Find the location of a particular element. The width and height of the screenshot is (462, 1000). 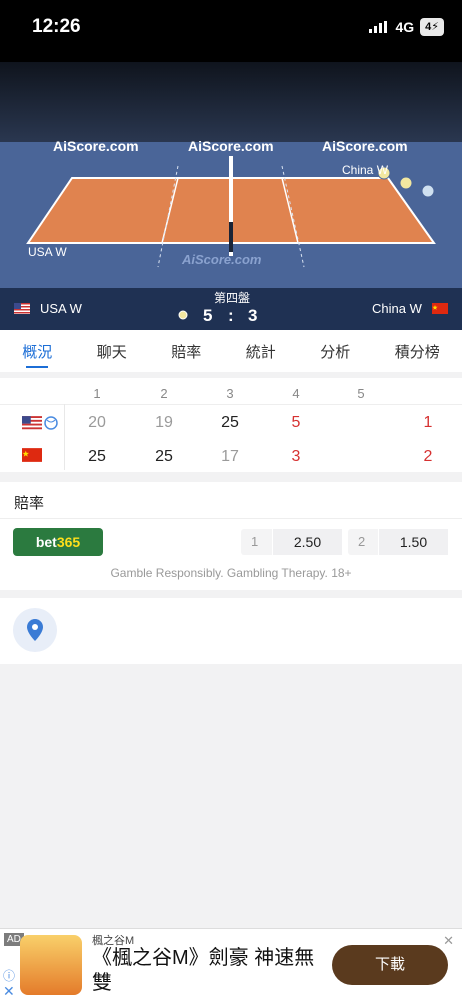

serve-ball-icon is located at coordinates (183, 315).